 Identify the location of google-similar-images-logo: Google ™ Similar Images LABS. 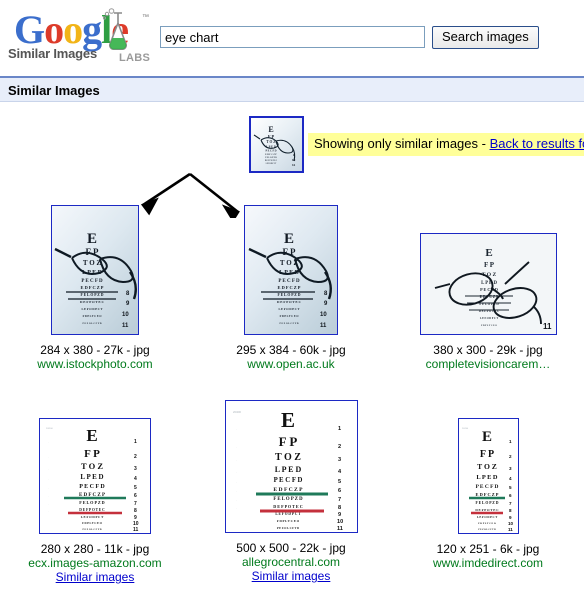
(82, 37).